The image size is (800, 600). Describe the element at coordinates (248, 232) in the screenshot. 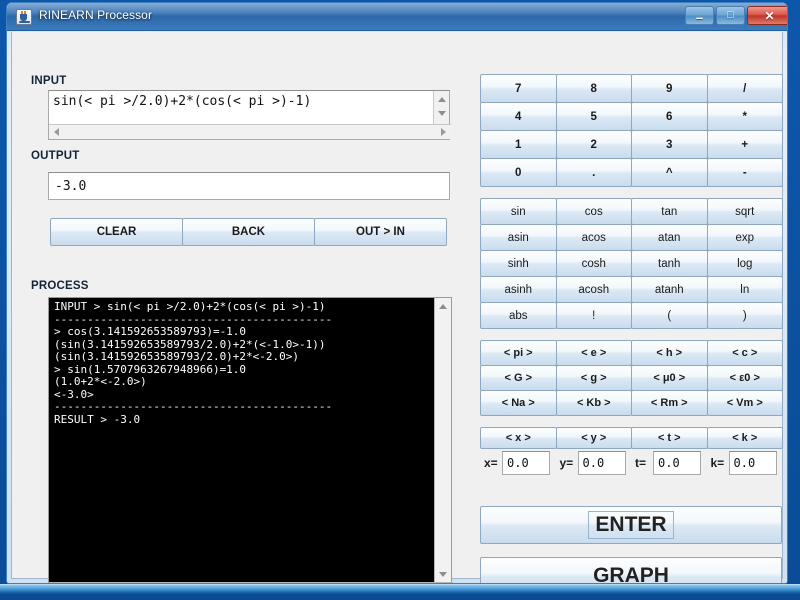

I see `back-button: BACK` at that location.